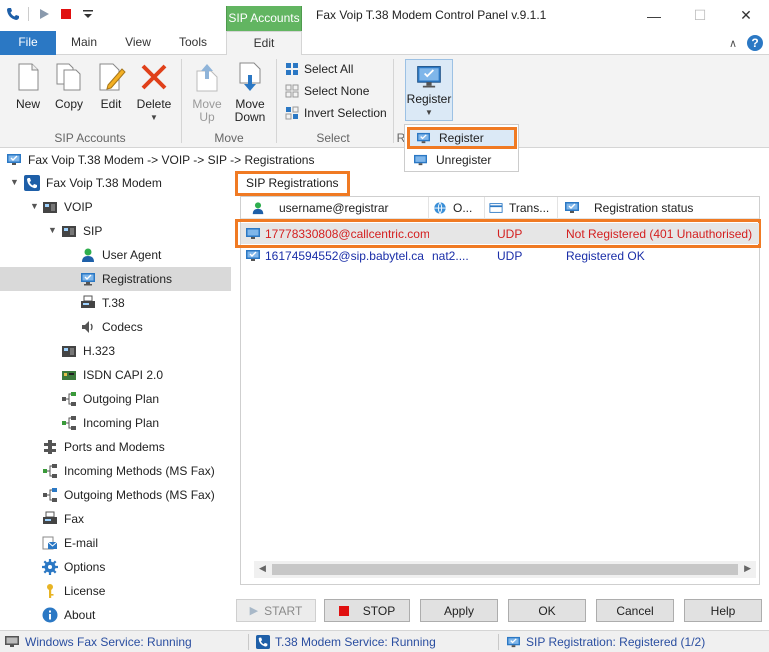 Image resolution: width=769 pixels, height=652 pixels. What do you see at coordinates (69, 375) in the screenshot?
I see `isdn-card-icon` at bounding box center [69, 375].